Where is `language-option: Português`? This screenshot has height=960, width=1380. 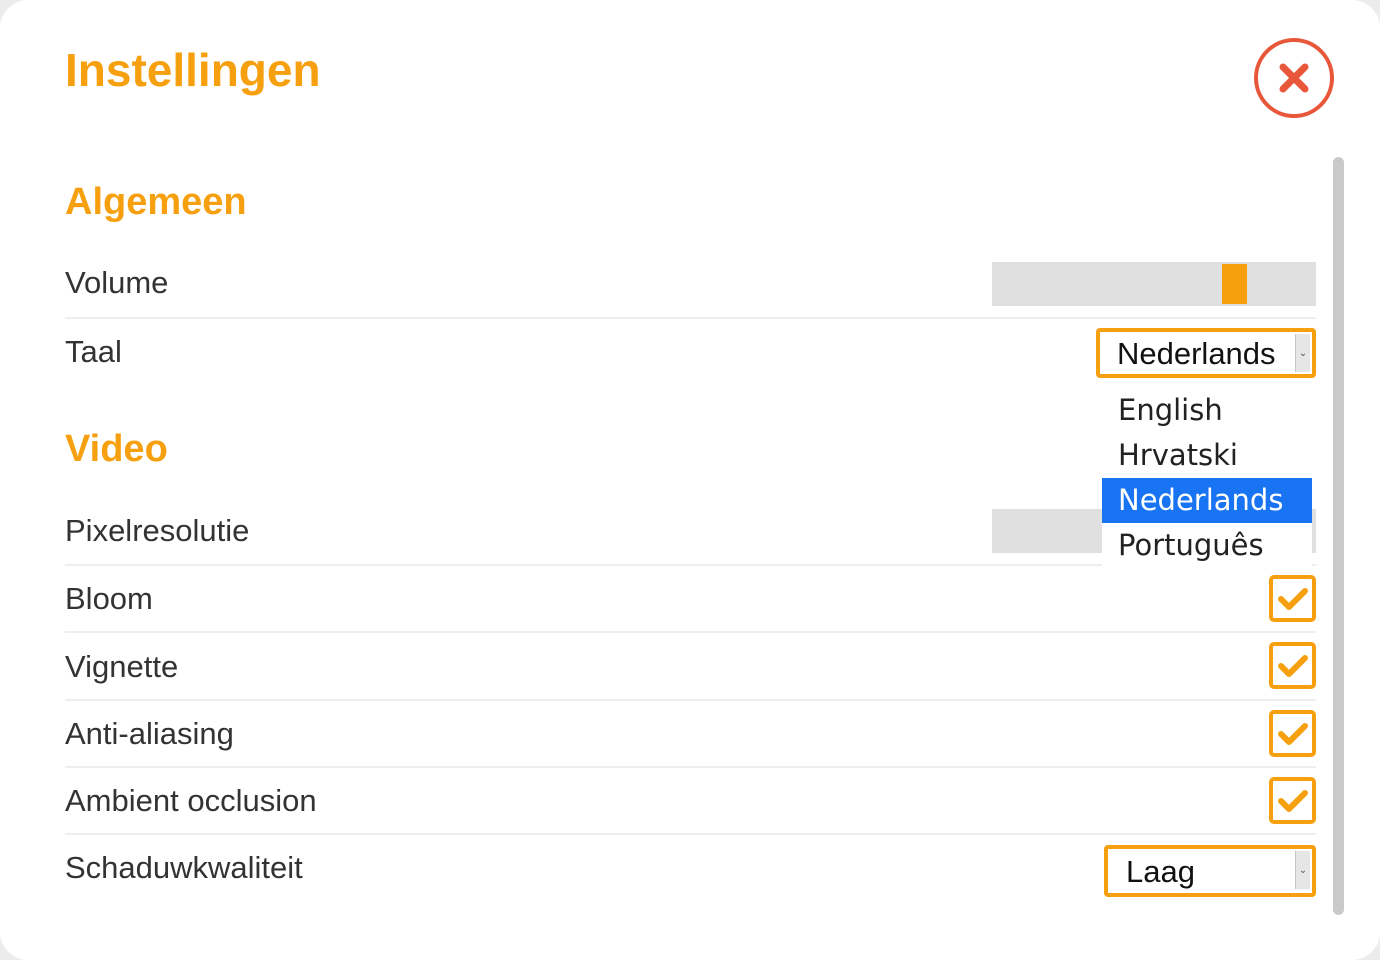 language-option: Português is located at coordinates (1207, 545).